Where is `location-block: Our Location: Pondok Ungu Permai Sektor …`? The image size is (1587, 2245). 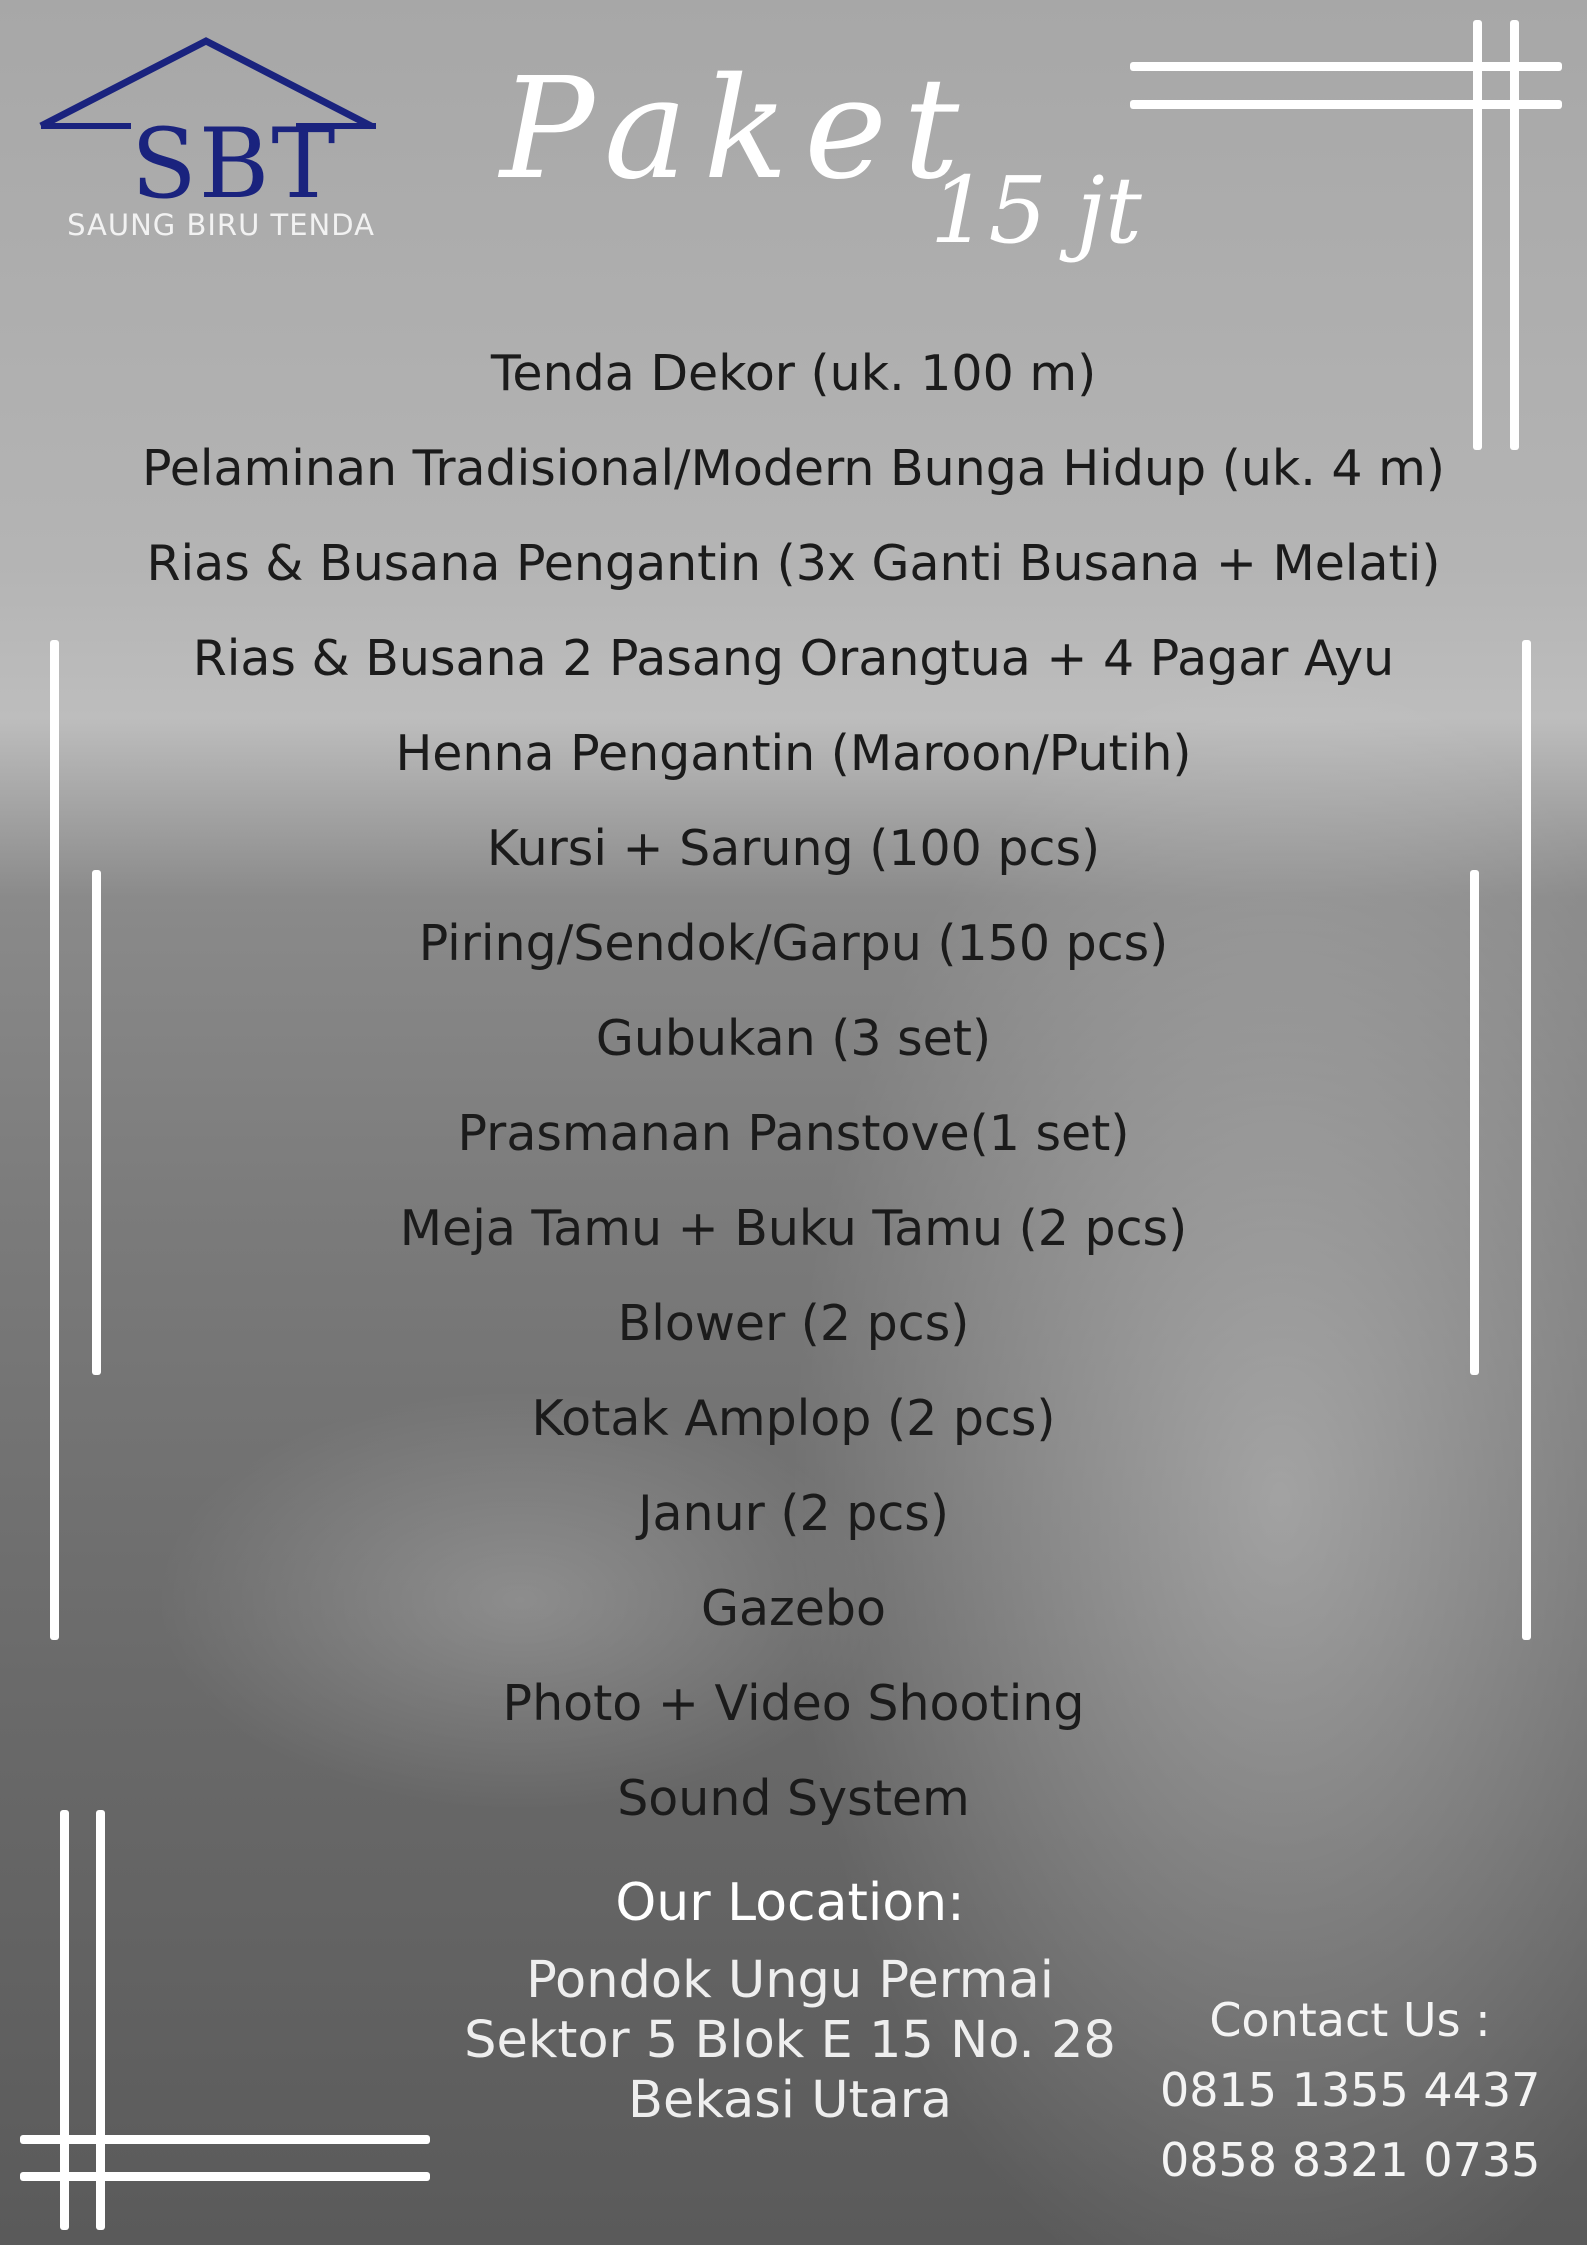 location-block: Our Location: Pondok Ungu Permai Sektor … is located at coordinates (790, 1997).